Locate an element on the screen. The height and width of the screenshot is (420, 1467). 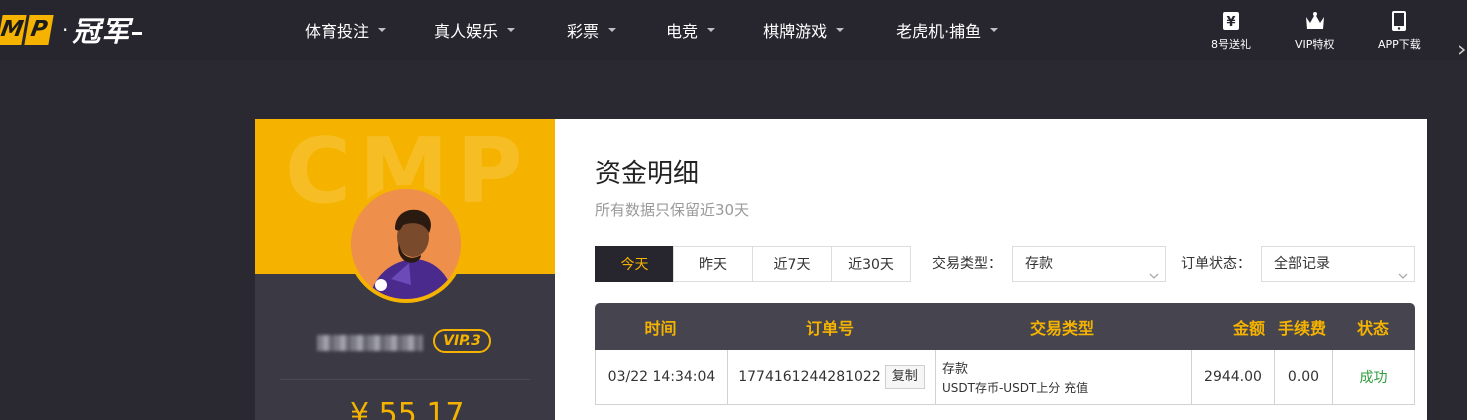
avatar is located at coordinates (406, 244).